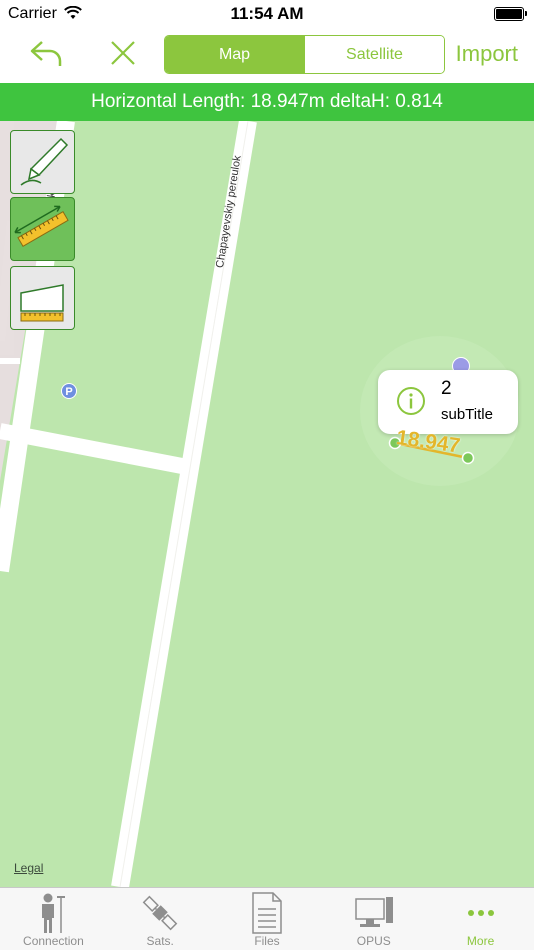 Image resolution: width=534 pixels, height=950 pixels. Describe the element at coordinates (69, 391) in the screenshot. I see `parking-icon: P` at that location.